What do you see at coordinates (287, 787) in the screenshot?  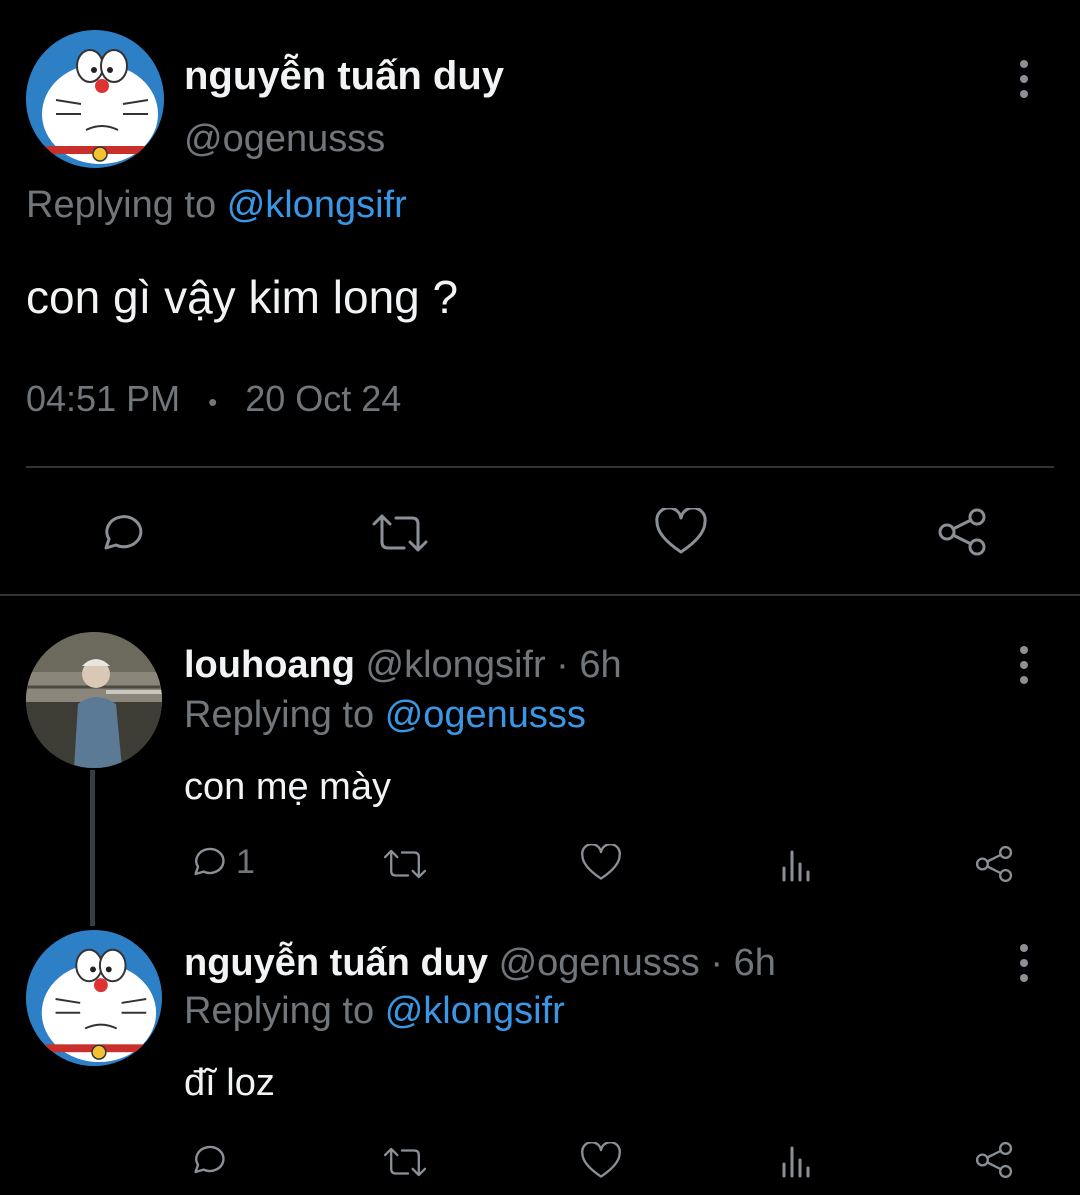 I see `reply-text: con mẹ mày` at bounding box center [287, 787].